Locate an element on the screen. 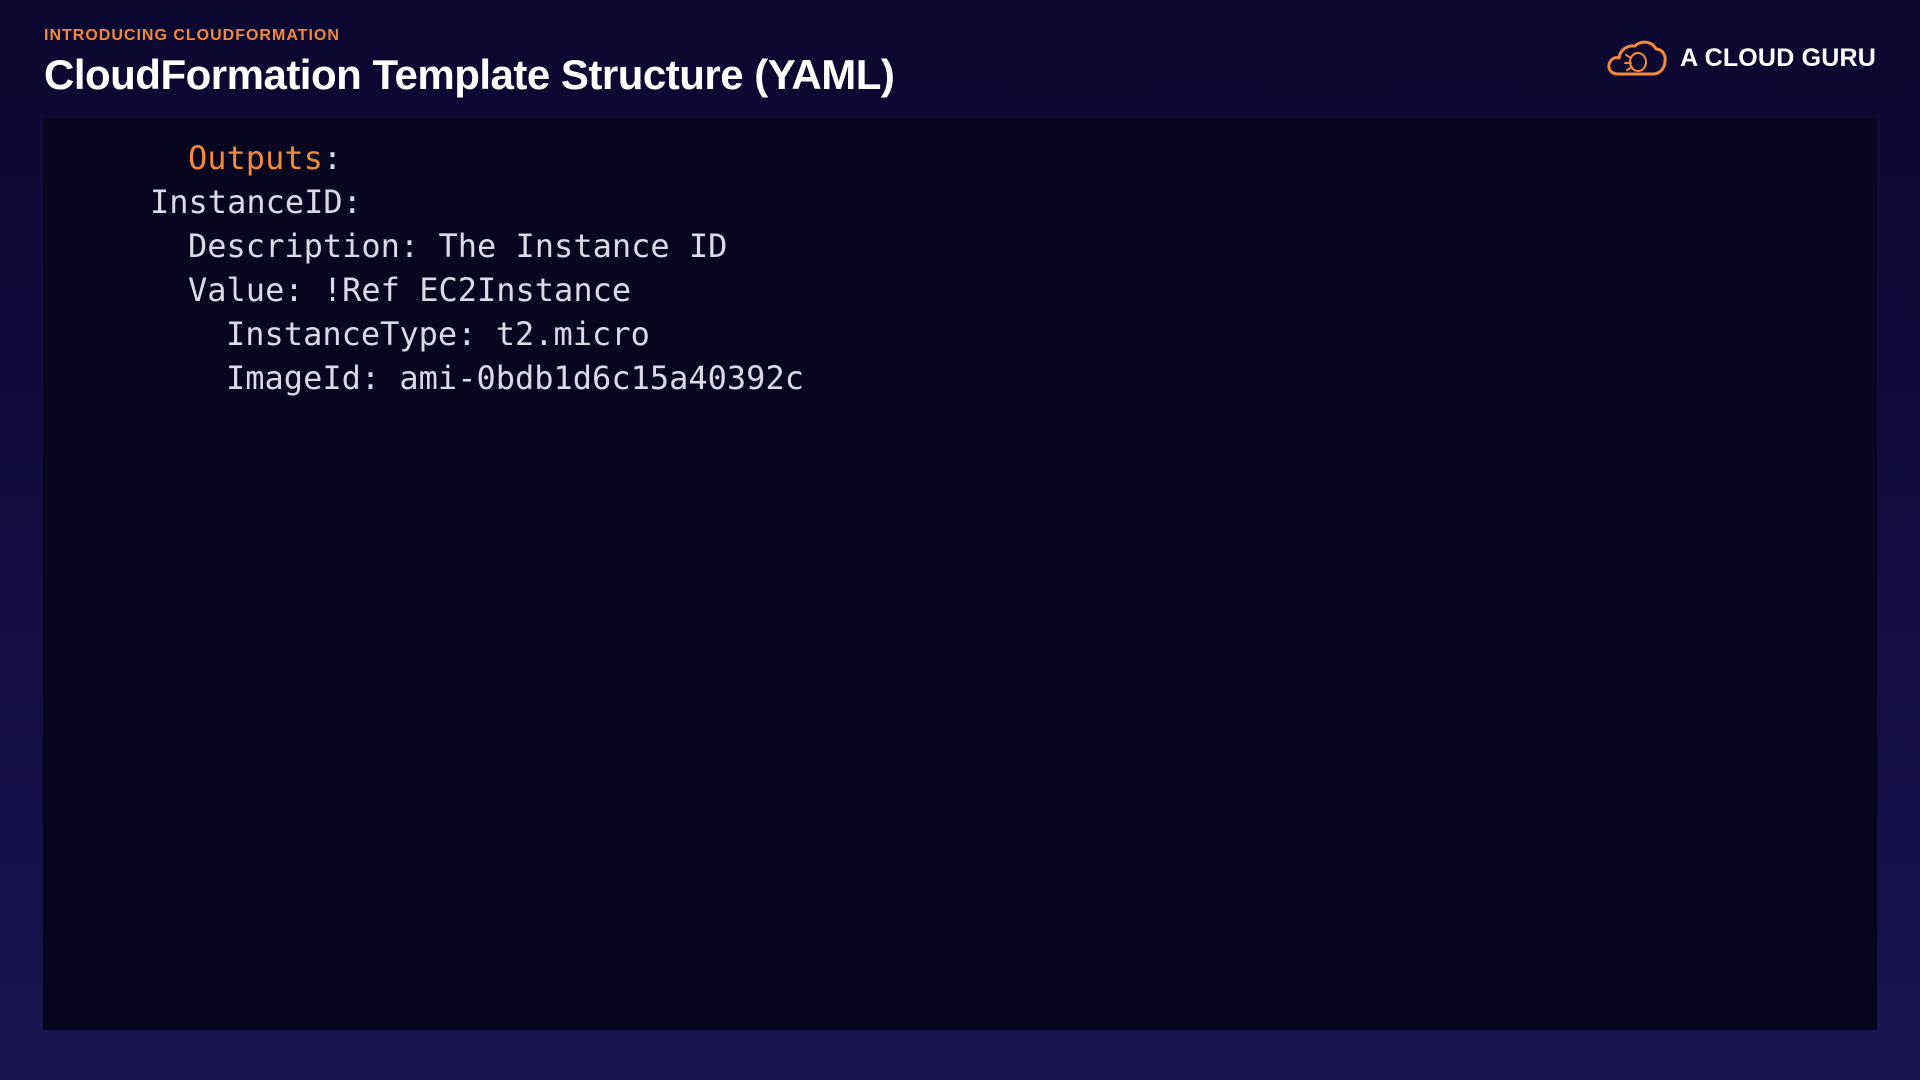 The width and height of the screenshot is (1920, 1080). code-line-imageid: ImageId: ami-0bdb1d6c15a40392c is located at coordinates (515, 378).